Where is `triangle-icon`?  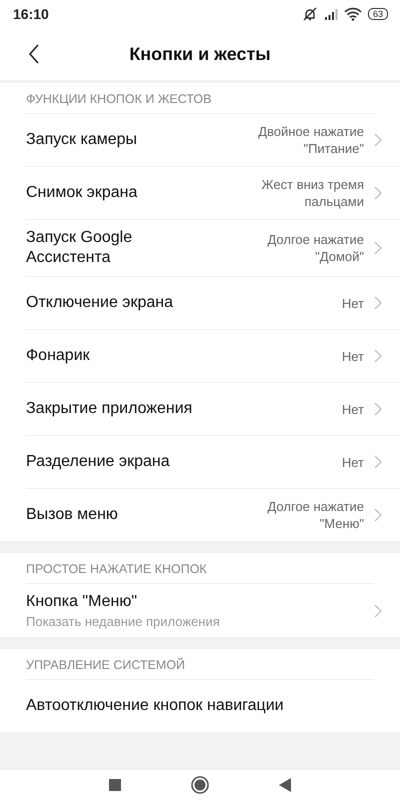 triangle-icon is located at coordinates (285, 785).